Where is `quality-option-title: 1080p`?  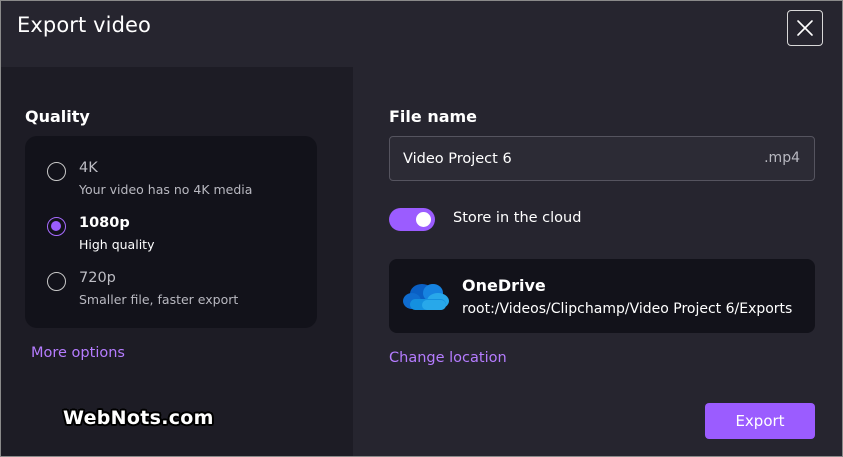
quality-option-title: 1080p is located at coordinates (104, 223).